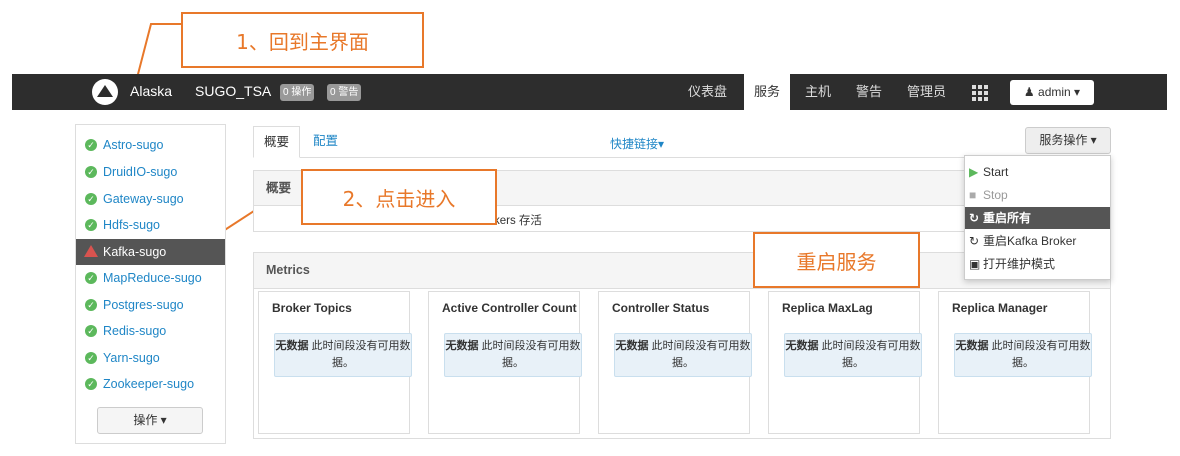 This screenshot has height=456, width=1180. I want to click on brand-name: Alaska, so click(151, 91).